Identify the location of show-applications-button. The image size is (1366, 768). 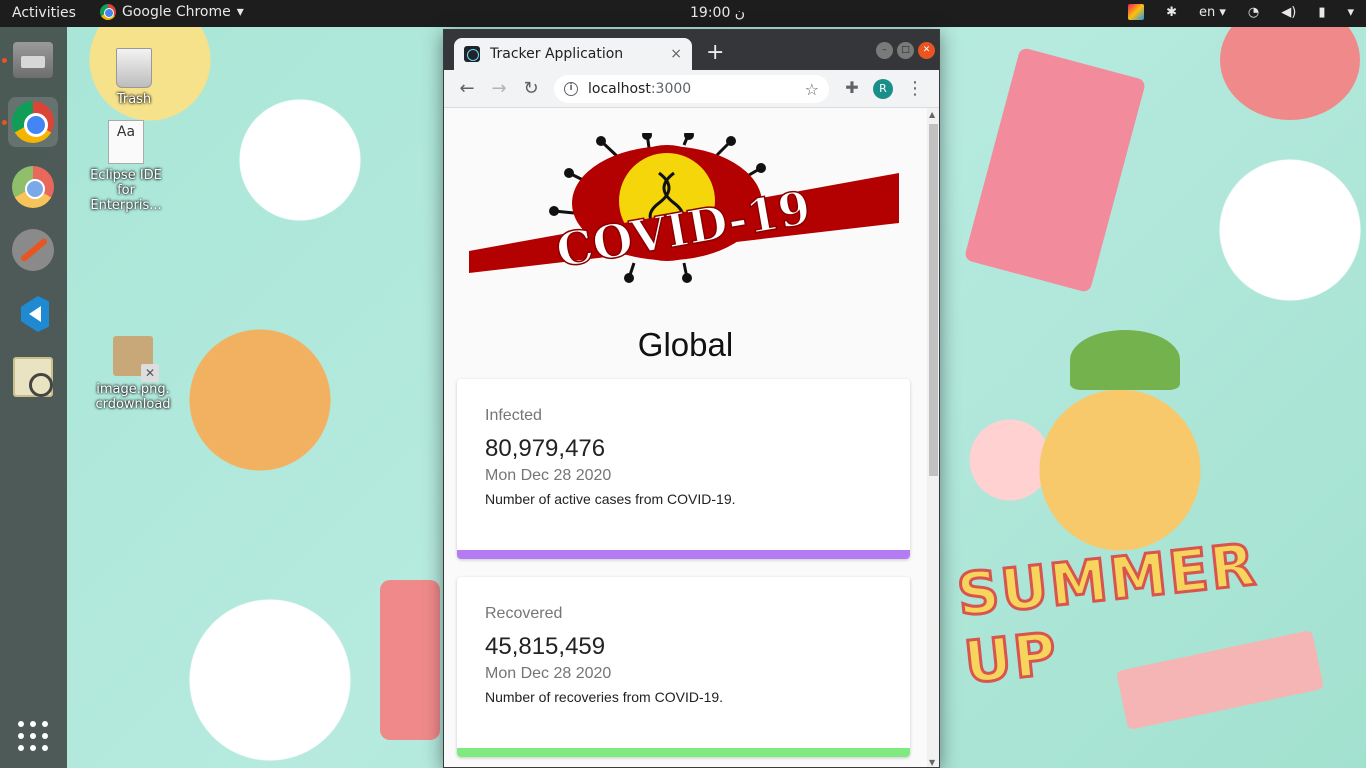
(33, 736).